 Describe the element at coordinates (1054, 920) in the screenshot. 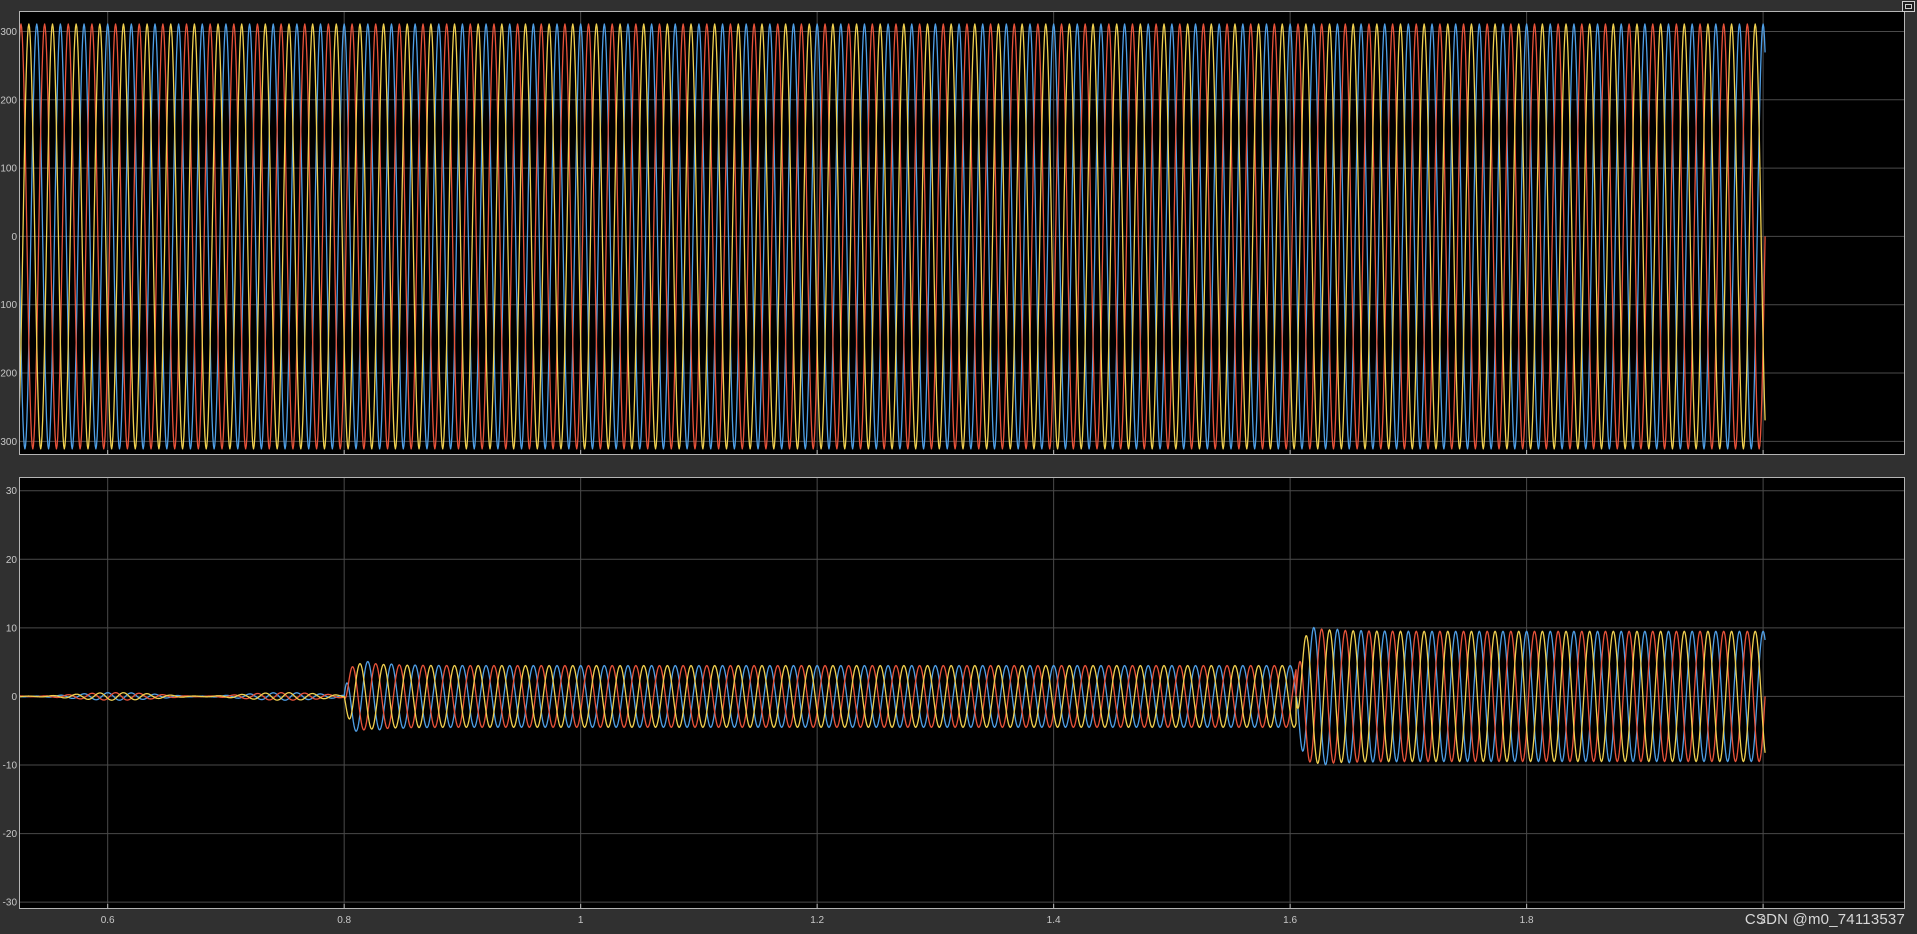

I see `x-tick-label: 1.4` at that location.